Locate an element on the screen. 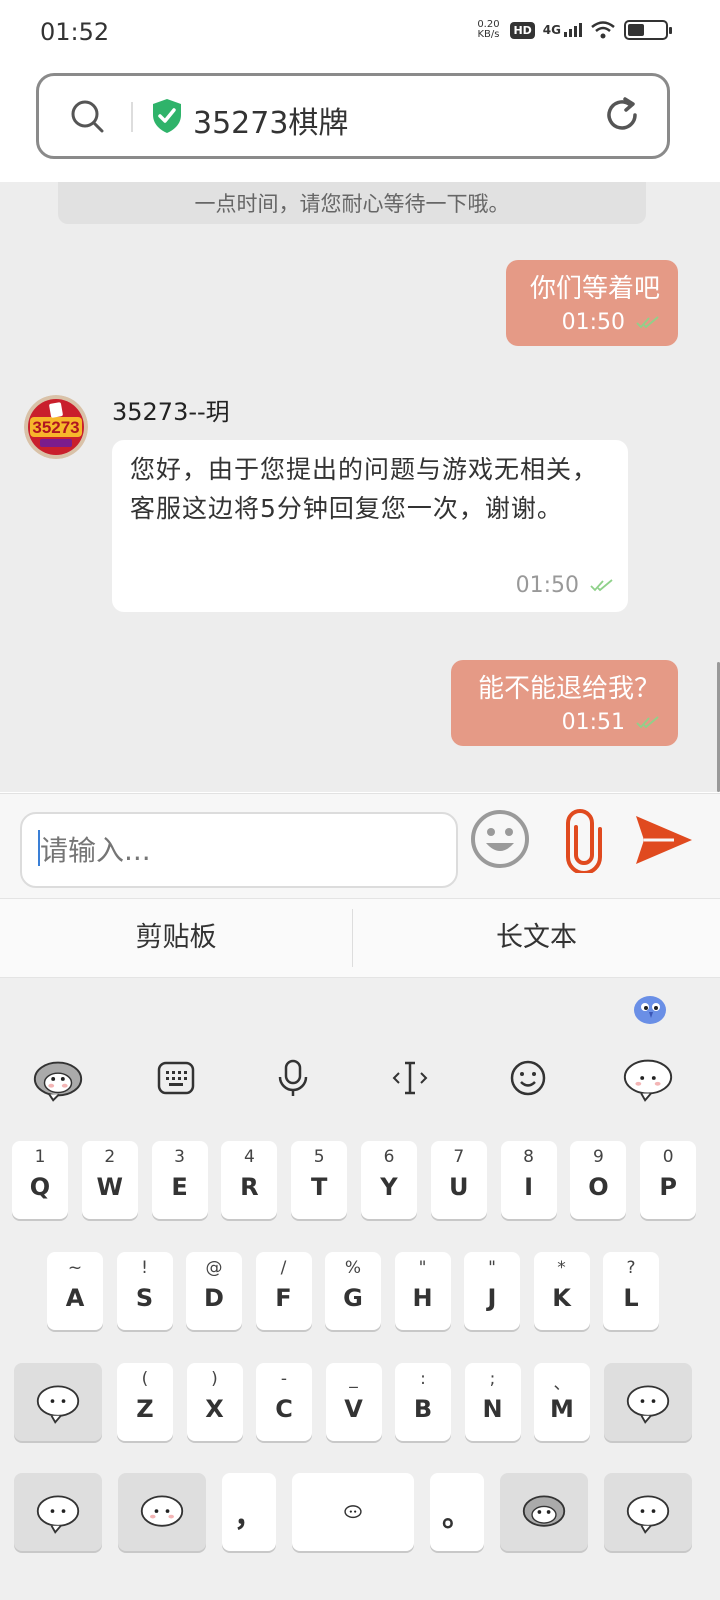 The width and height of the screenshot is (720, 1600). key-primary-label: G is located at coordinates (353, 1298).